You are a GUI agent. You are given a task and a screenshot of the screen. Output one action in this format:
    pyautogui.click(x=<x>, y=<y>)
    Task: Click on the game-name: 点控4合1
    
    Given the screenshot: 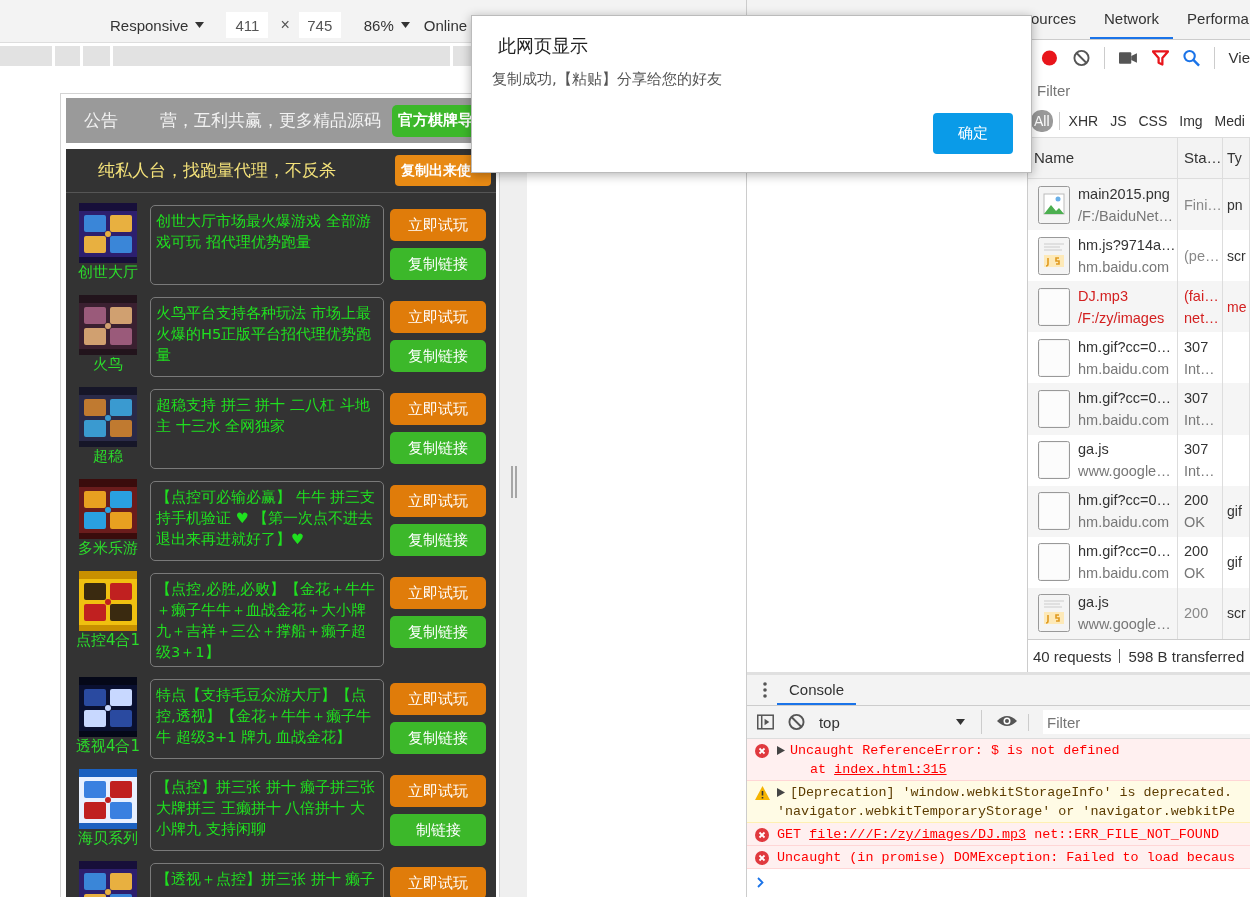 What is the action you would take?
    pyautogui.click(x=108, y=640)
    